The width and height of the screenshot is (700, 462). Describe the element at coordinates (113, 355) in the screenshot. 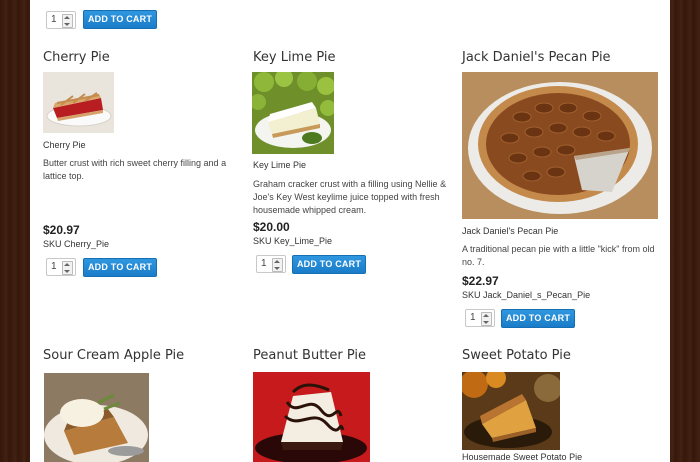

I see `product-title: Sour Cream Apple Pie` at that location.